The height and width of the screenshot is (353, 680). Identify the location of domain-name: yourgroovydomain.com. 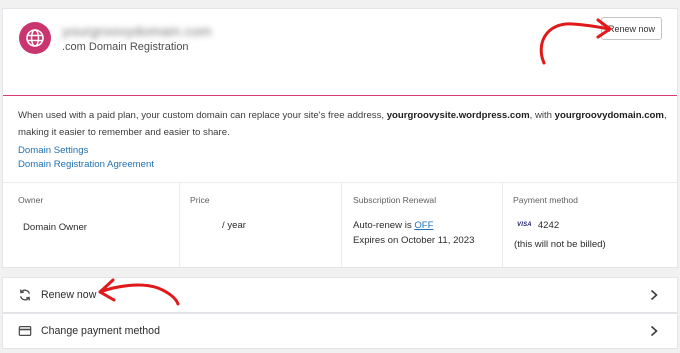
(137, 31).